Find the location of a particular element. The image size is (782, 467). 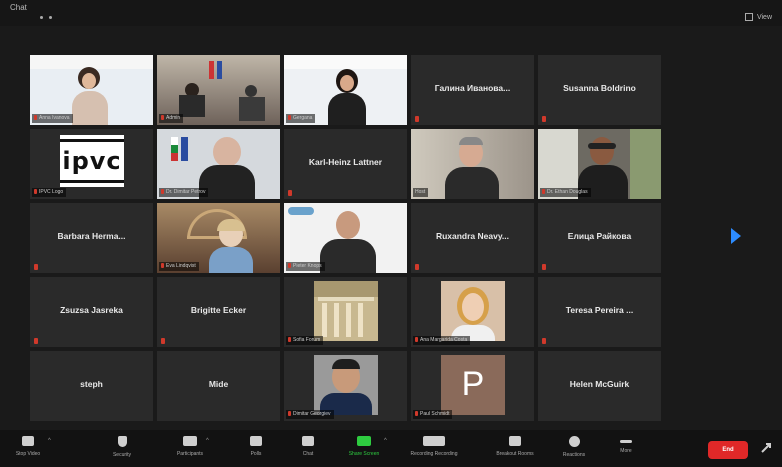

video-tile: Susanna Boldrino is located at coordinates (599, 90).